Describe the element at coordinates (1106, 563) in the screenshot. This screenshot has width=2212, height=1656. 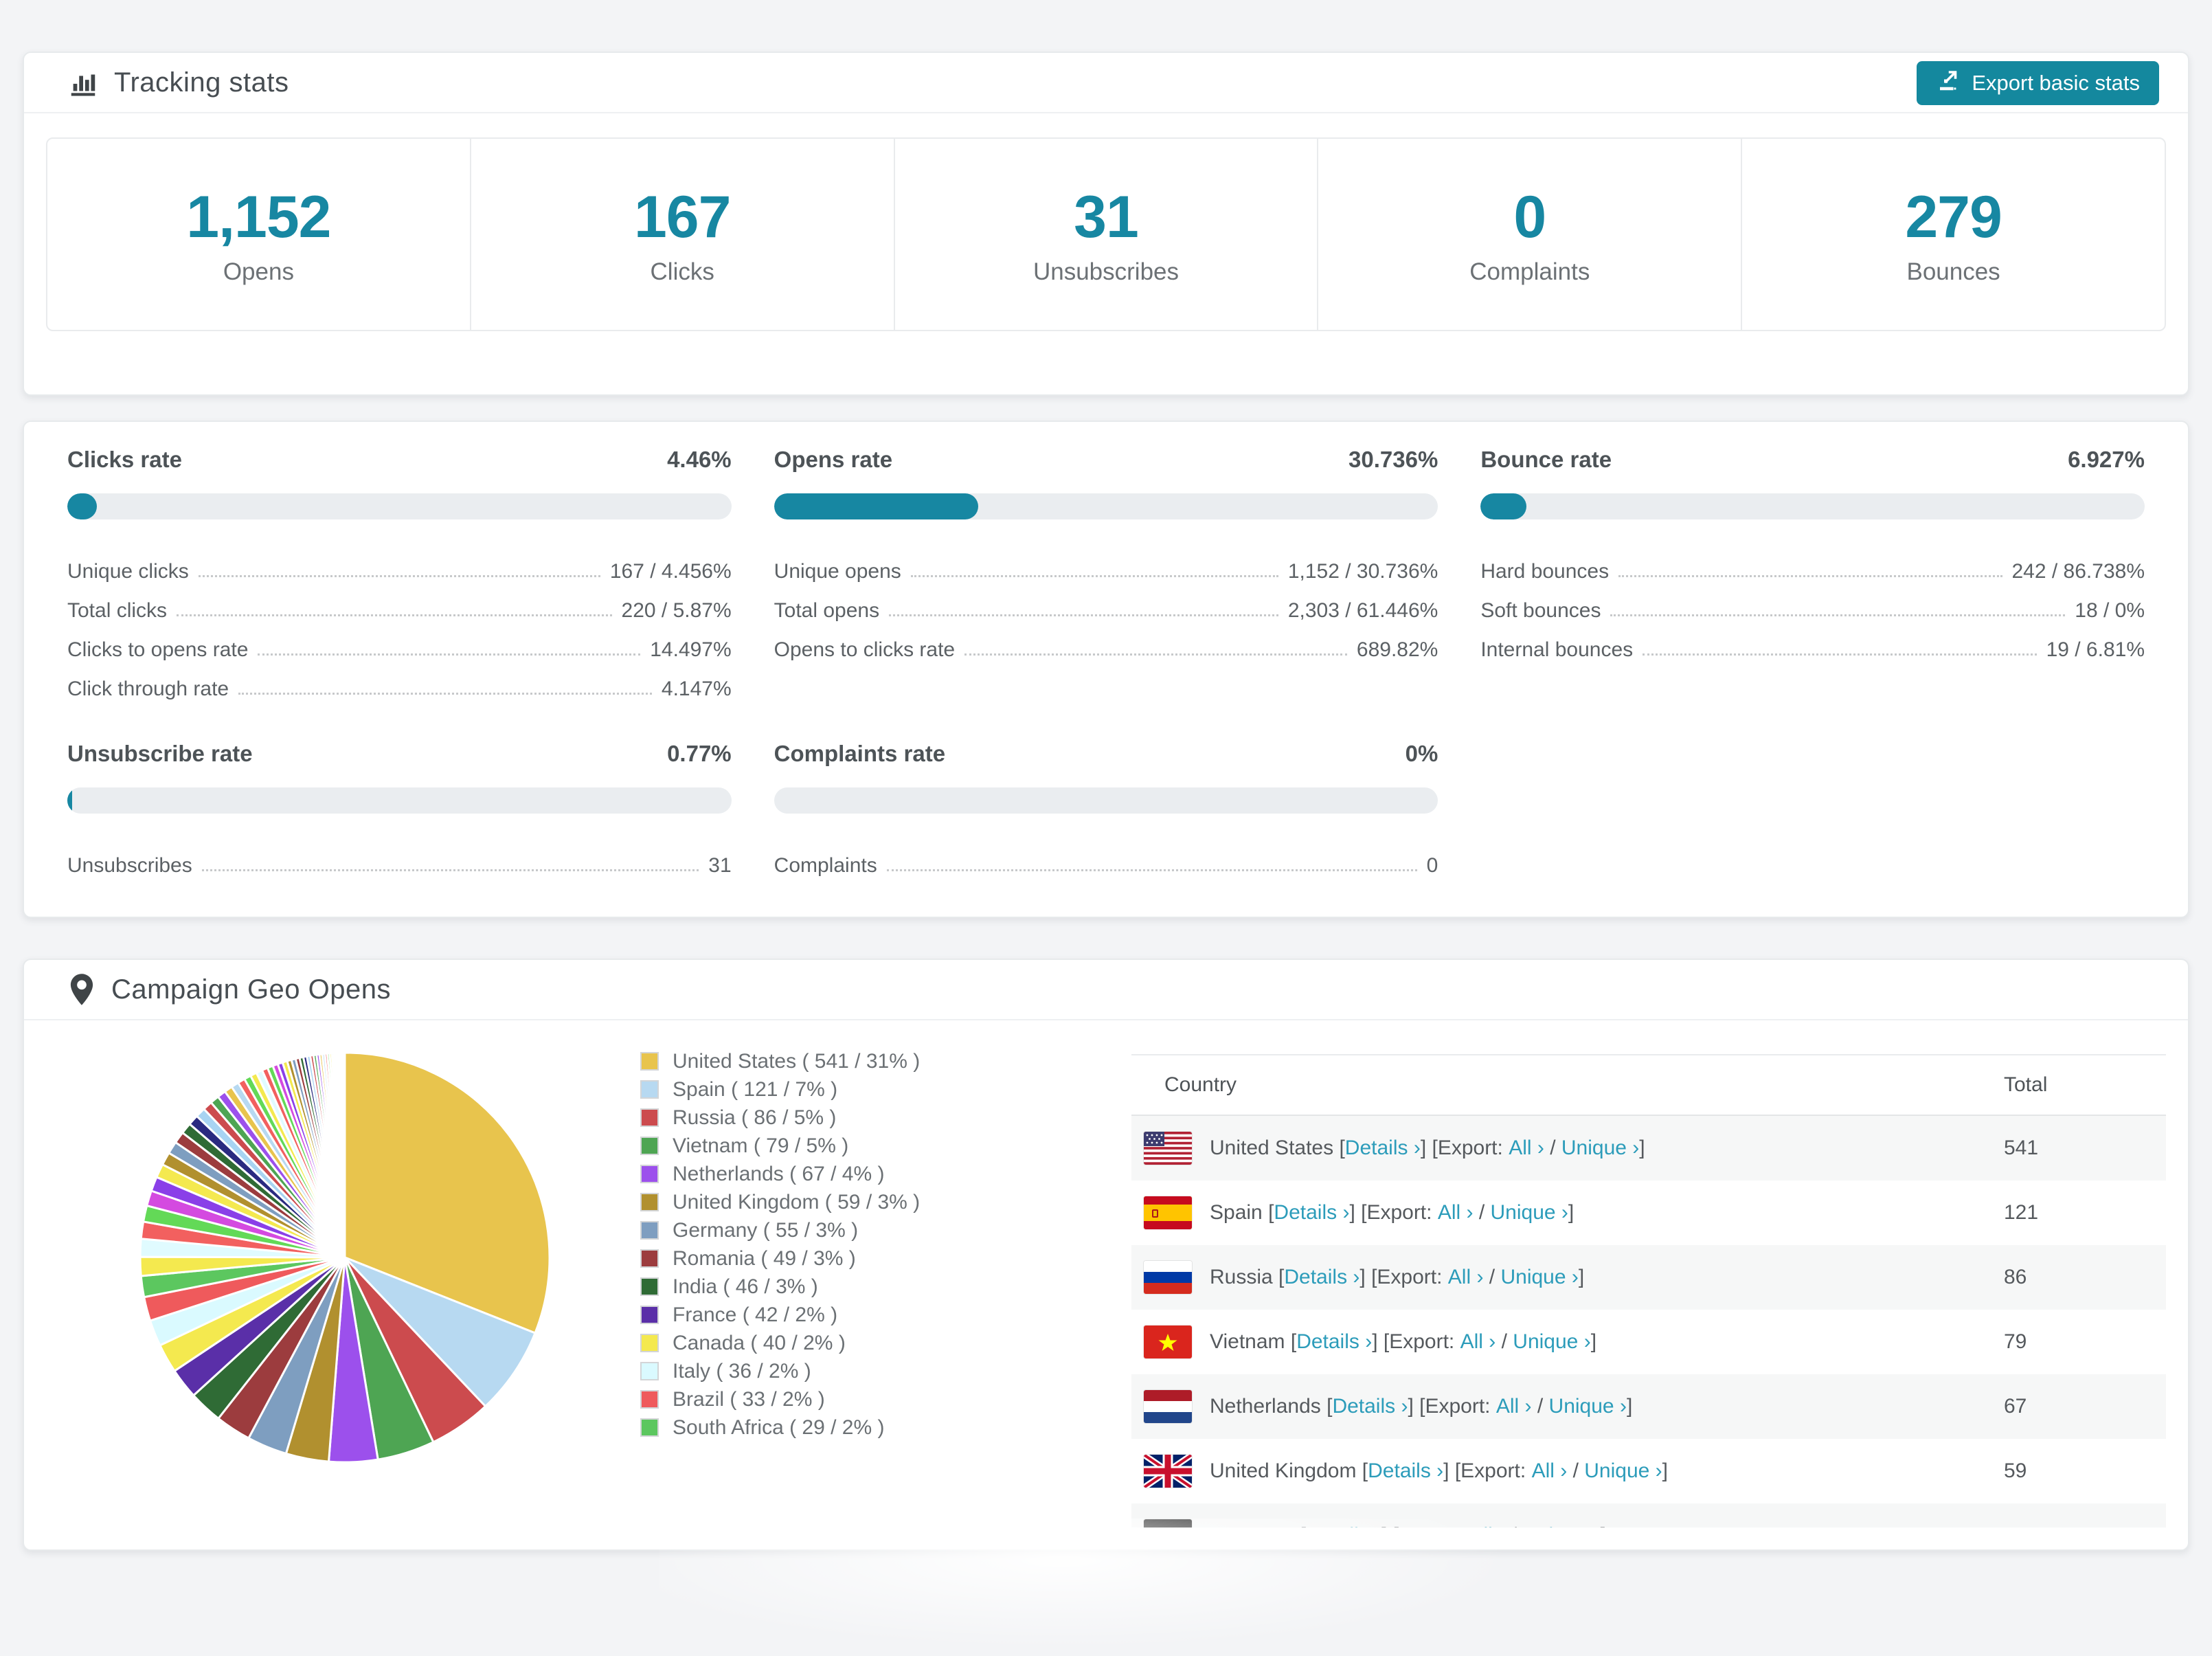
I see `rate-stat-row: Unique opens 1,152 / 30.736%` at that location.